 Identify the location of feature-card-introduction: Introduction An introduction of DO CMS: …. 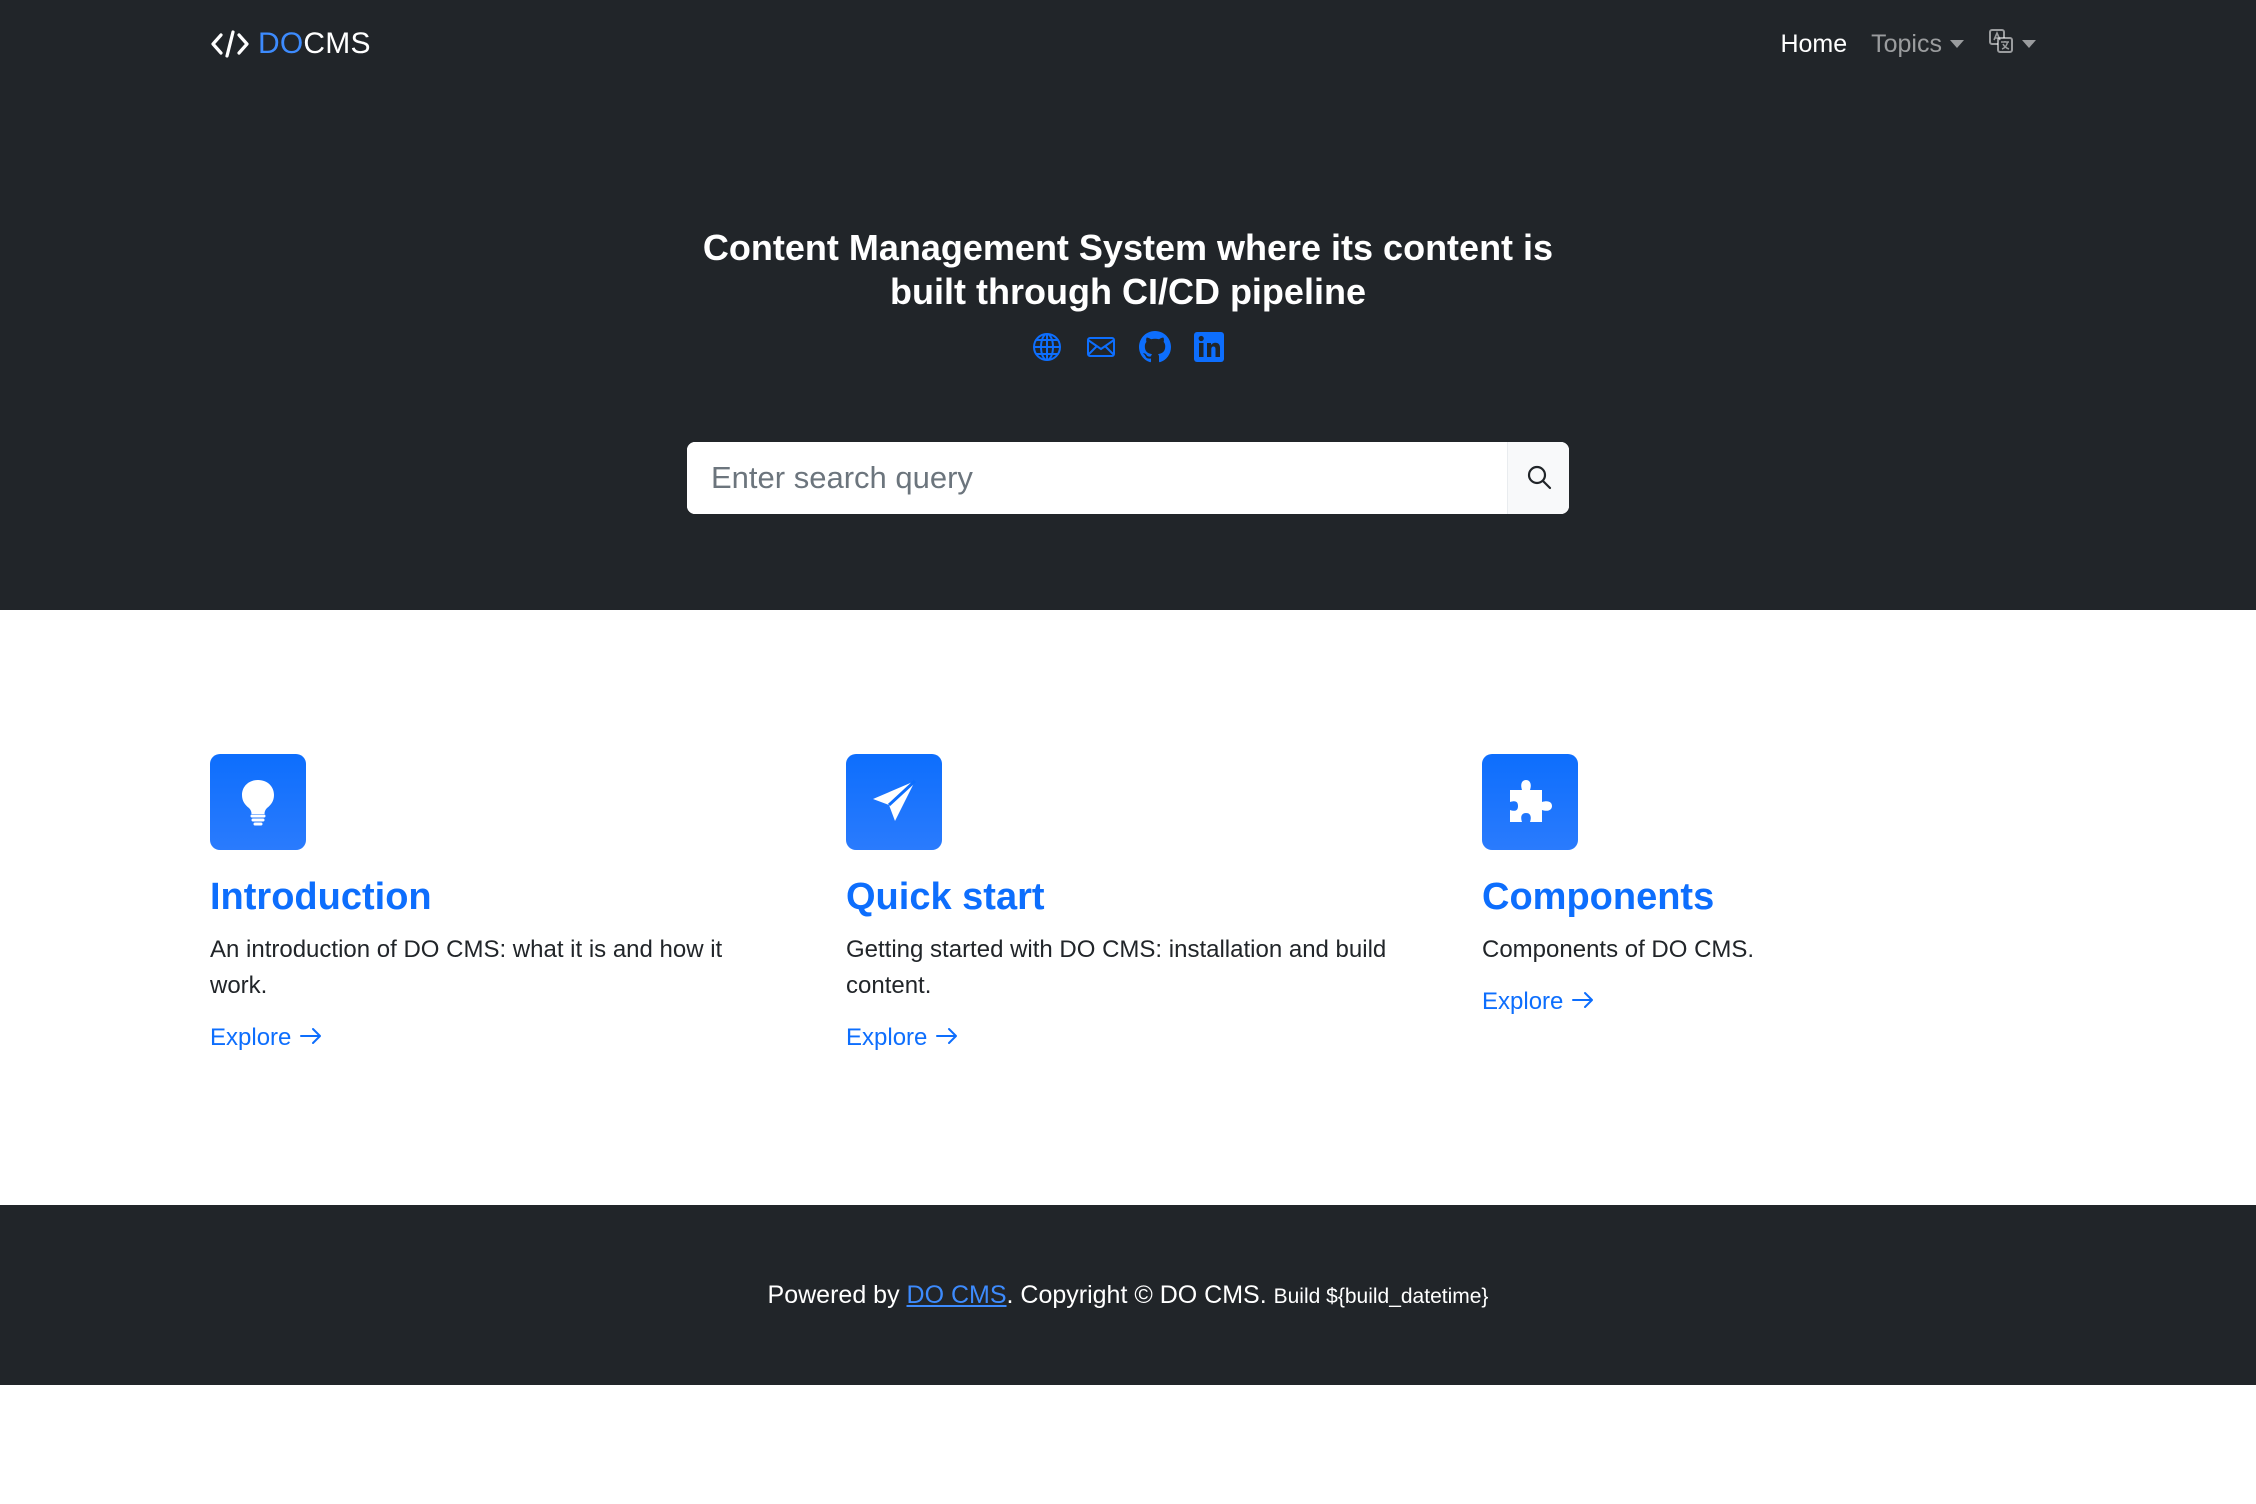
(490, 903).